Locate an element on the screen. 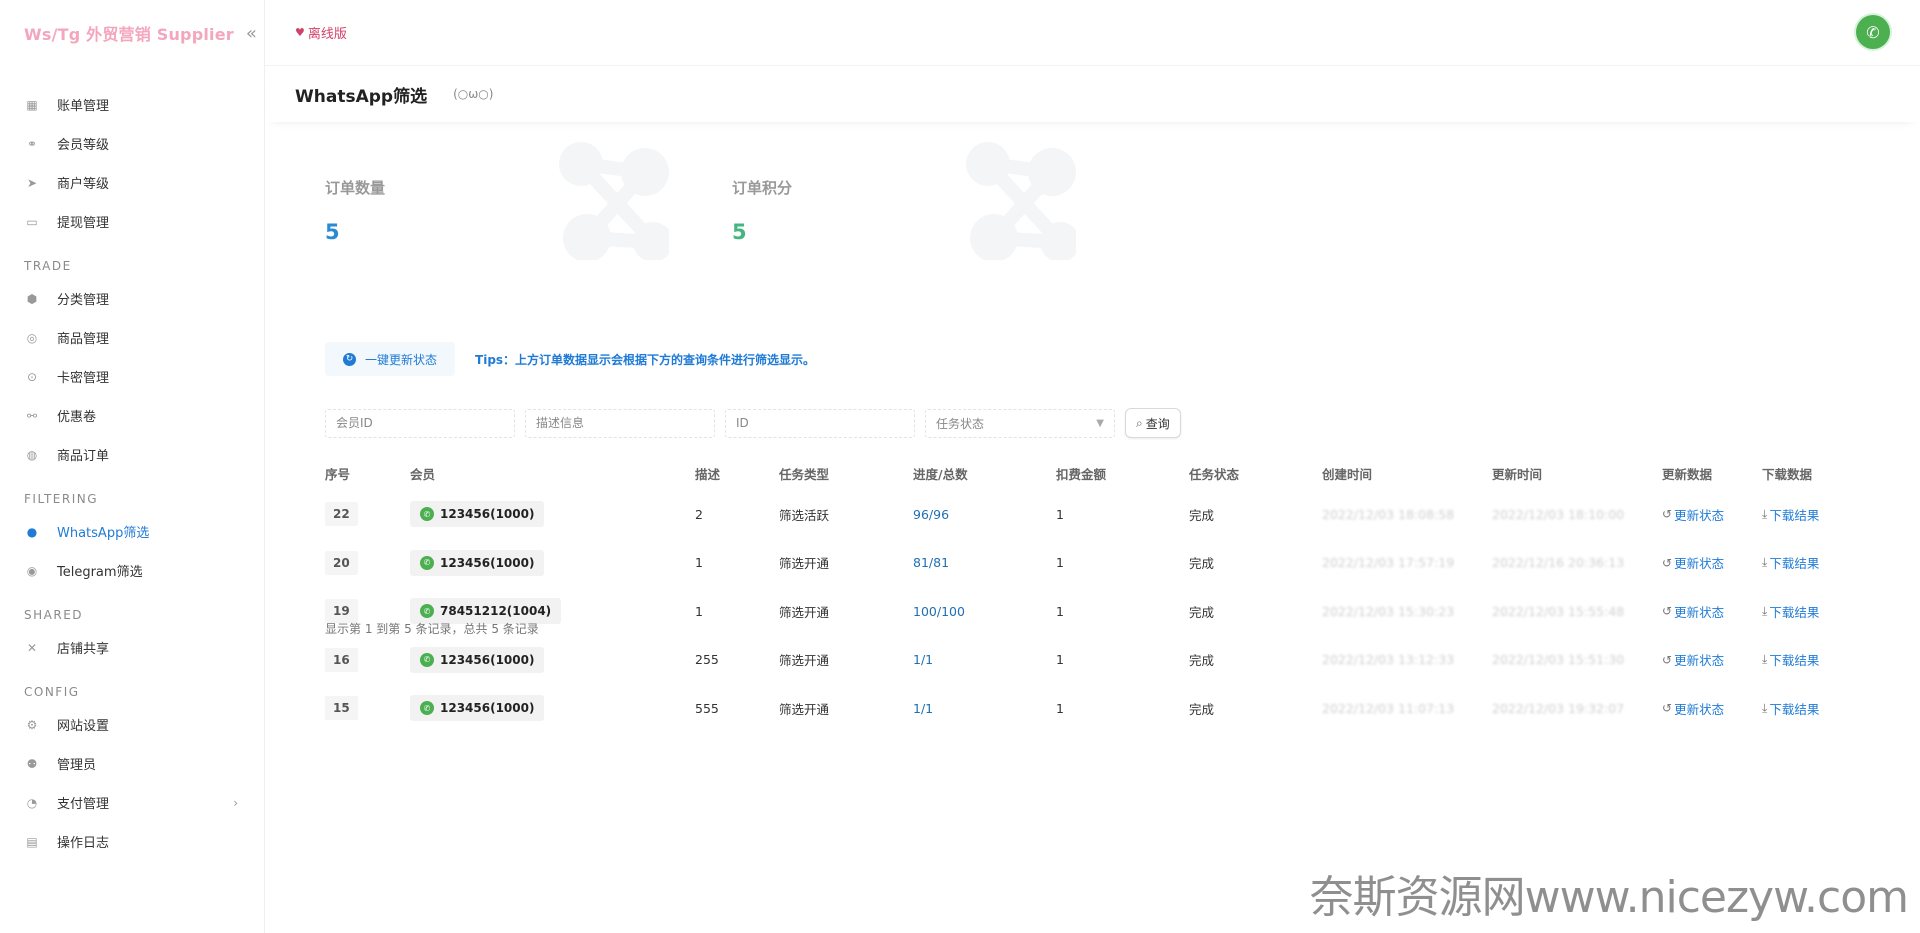 The height and width of the screenshot is (933, 1920). category-icon: ⬢ is located at coordinates (32, 298).